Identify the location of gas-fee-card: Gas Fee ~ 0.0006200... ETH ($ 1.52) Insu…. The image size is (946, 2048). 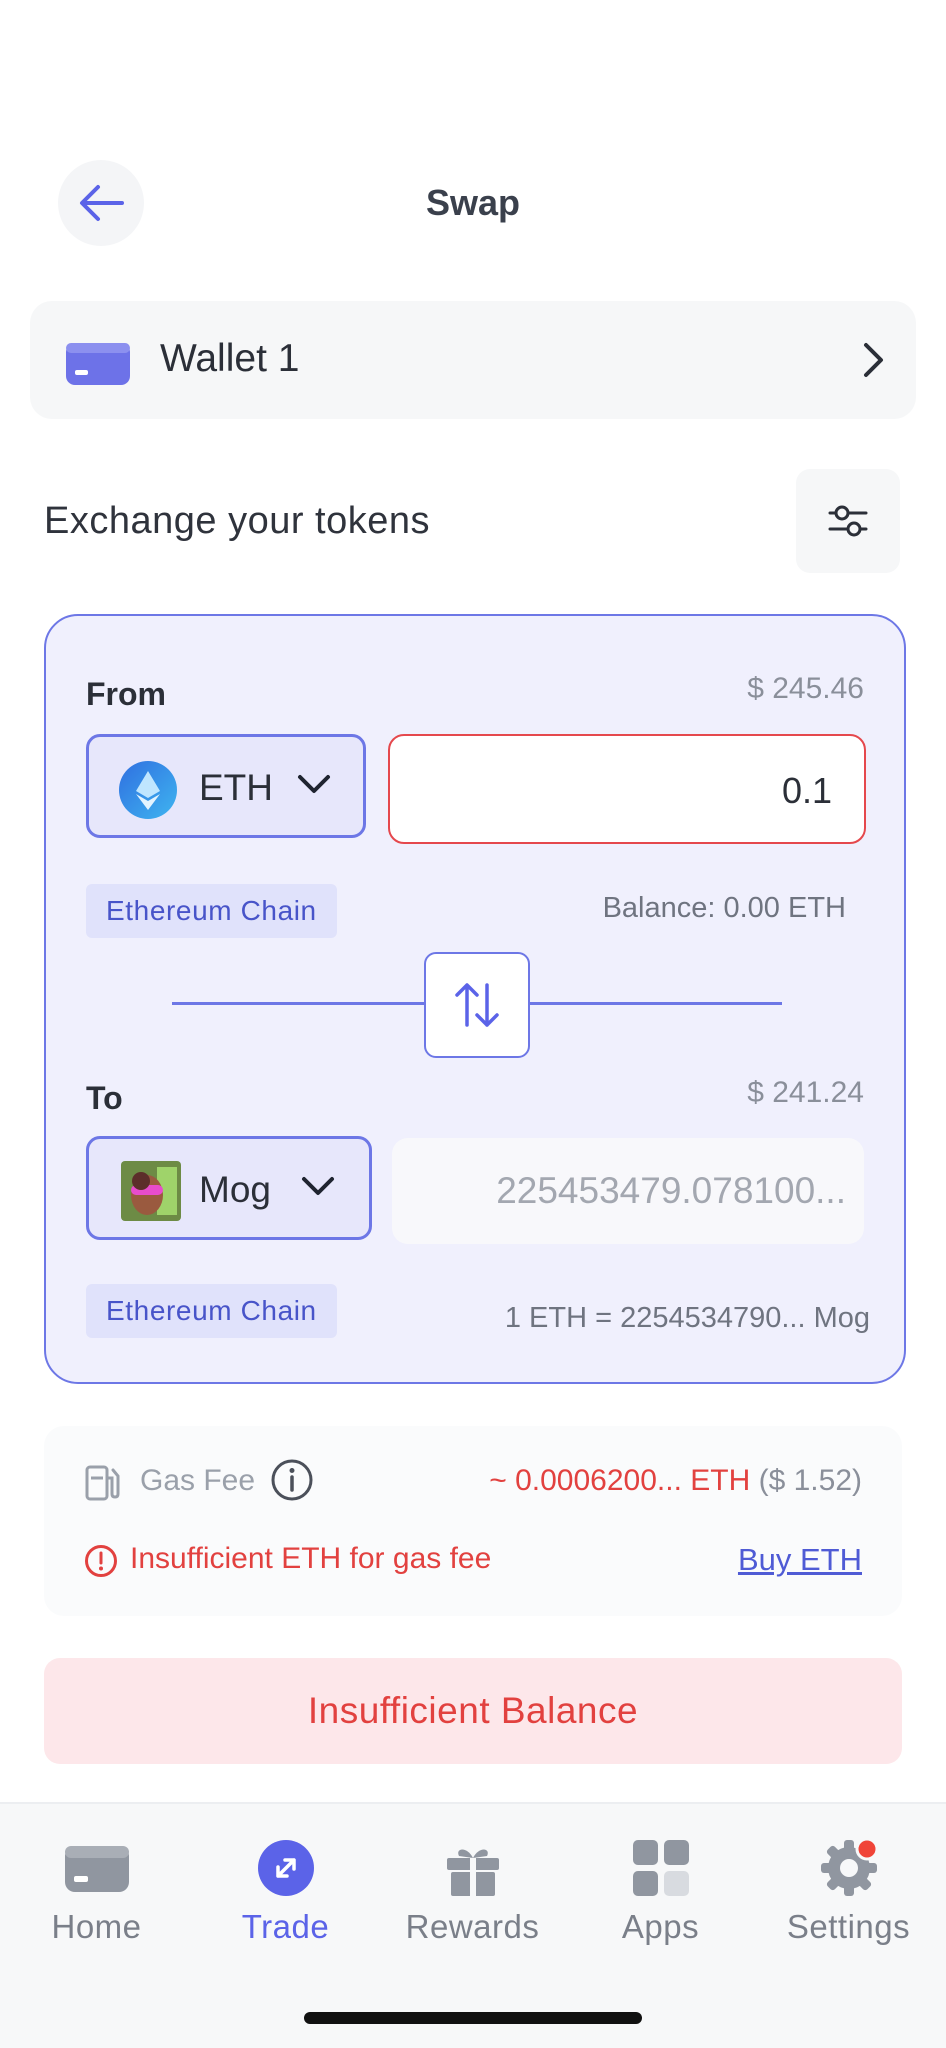
(473, 1521).